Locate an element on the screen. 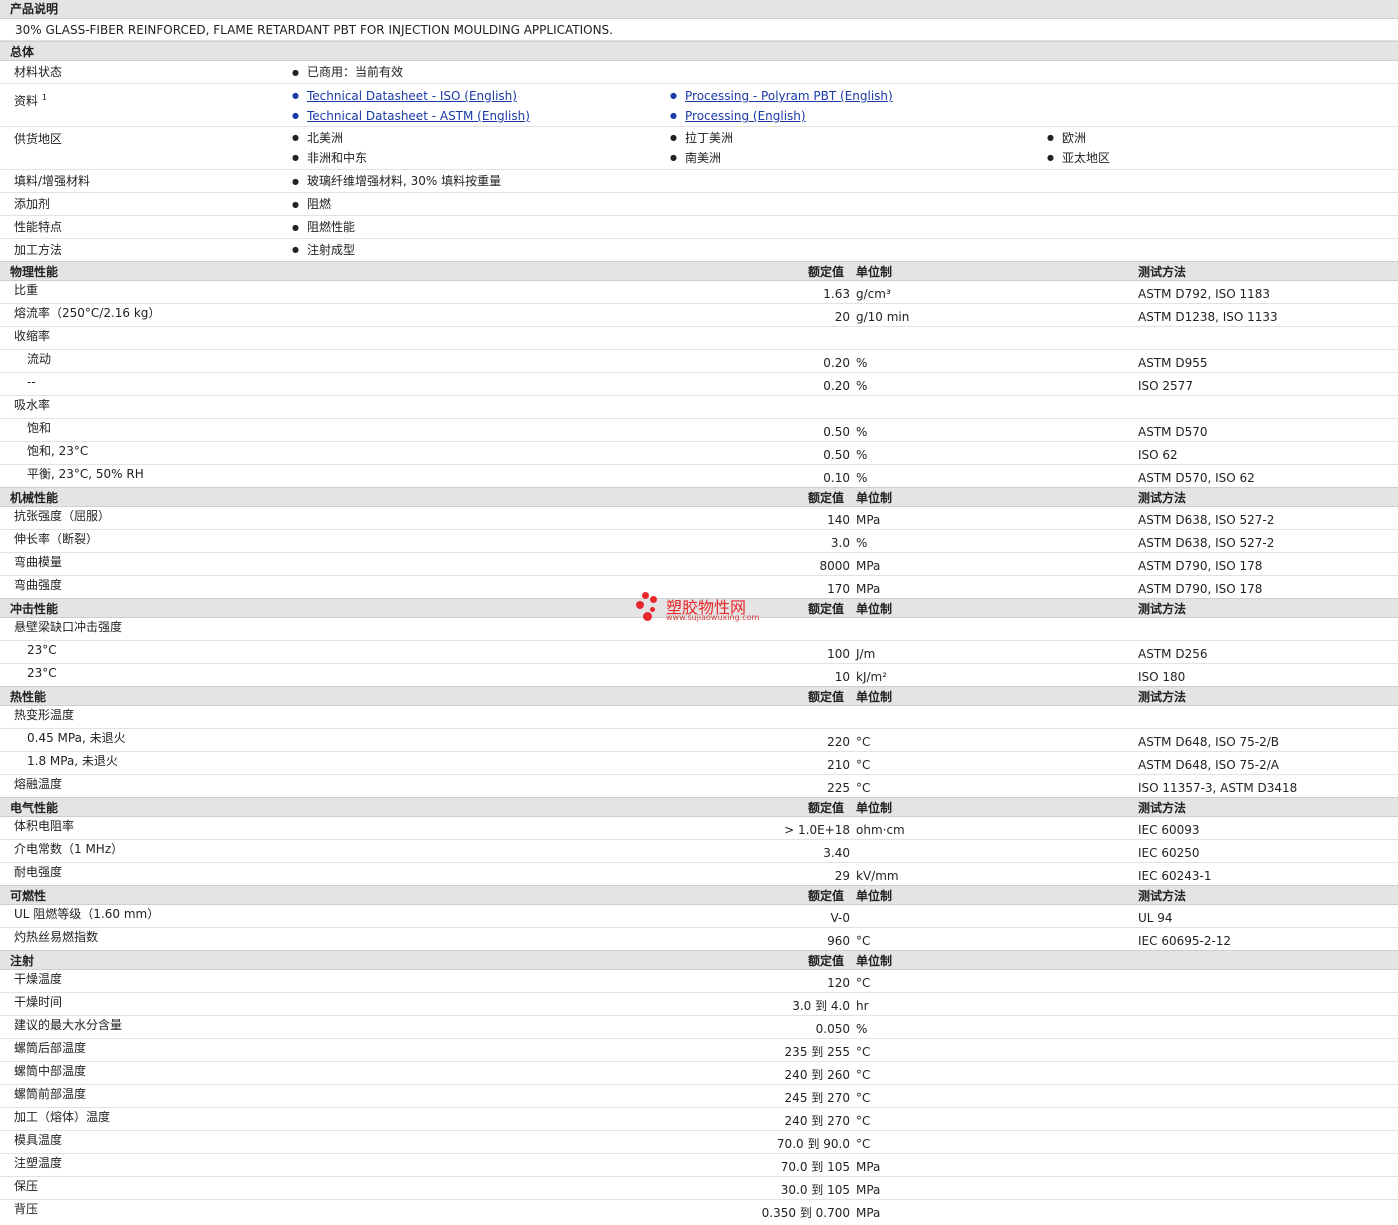 The width and height of the screenshot is (1398, 1225). property-row: 螺筒前部温度 245 到 270 °C is located at coordinates (699, 1096).